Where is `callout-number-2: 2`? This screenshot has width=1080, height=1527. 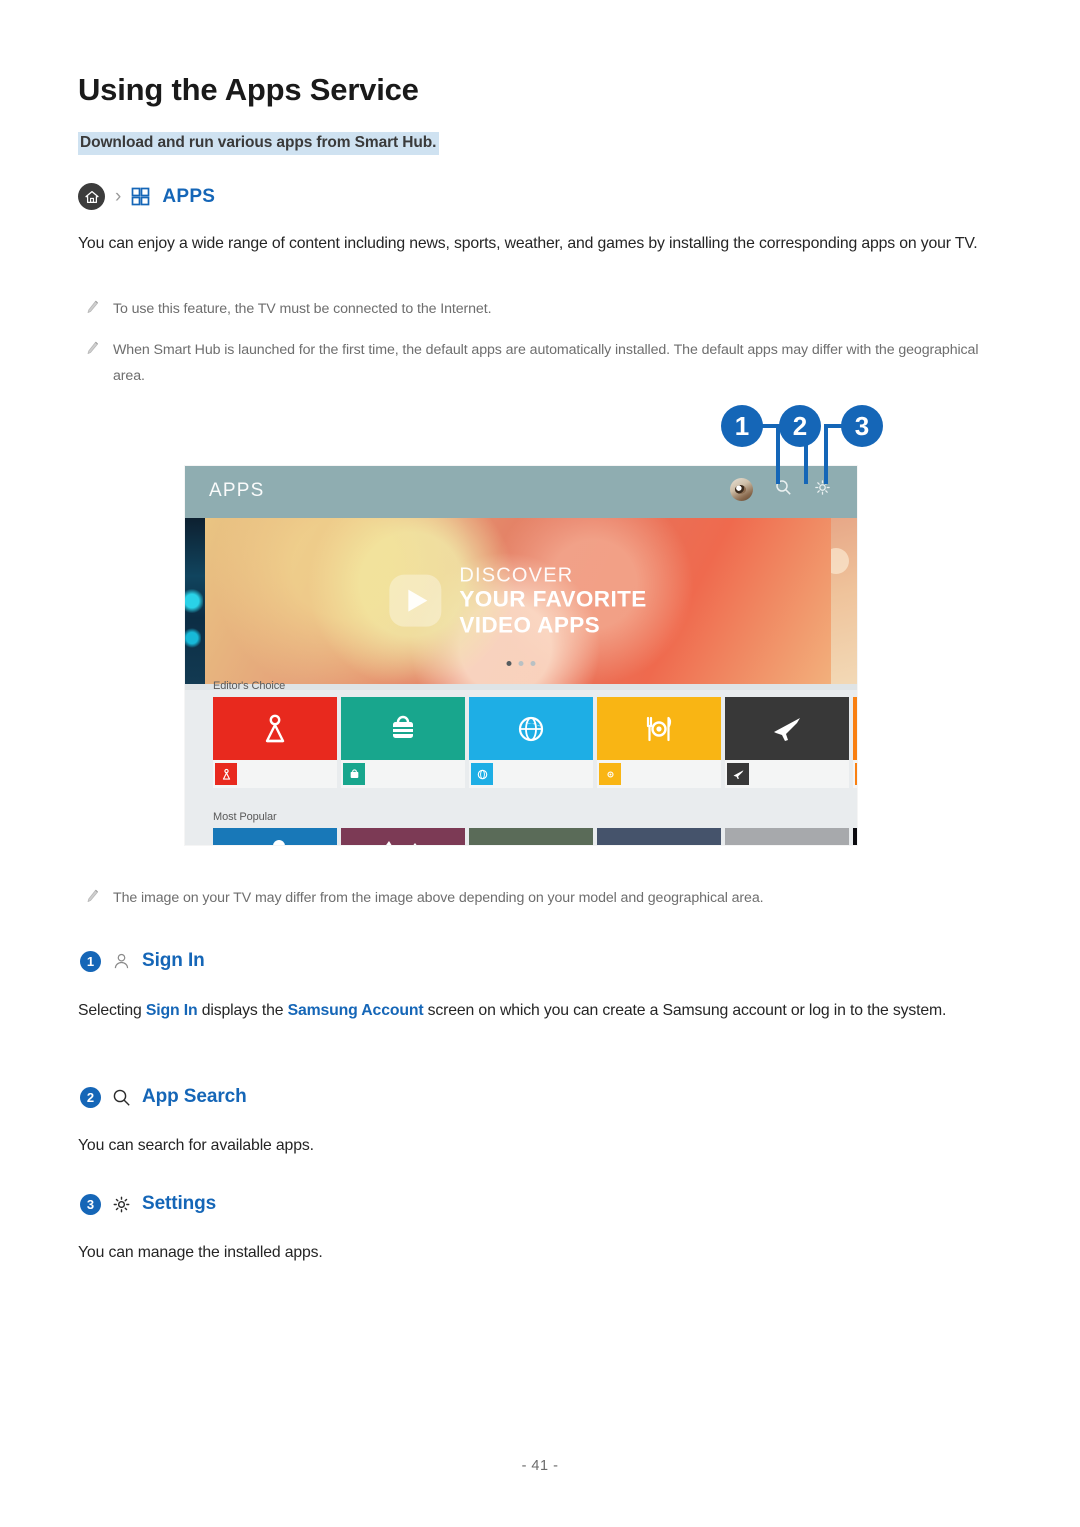
callout-number-2: 2 is located at coordinates (800, 426).